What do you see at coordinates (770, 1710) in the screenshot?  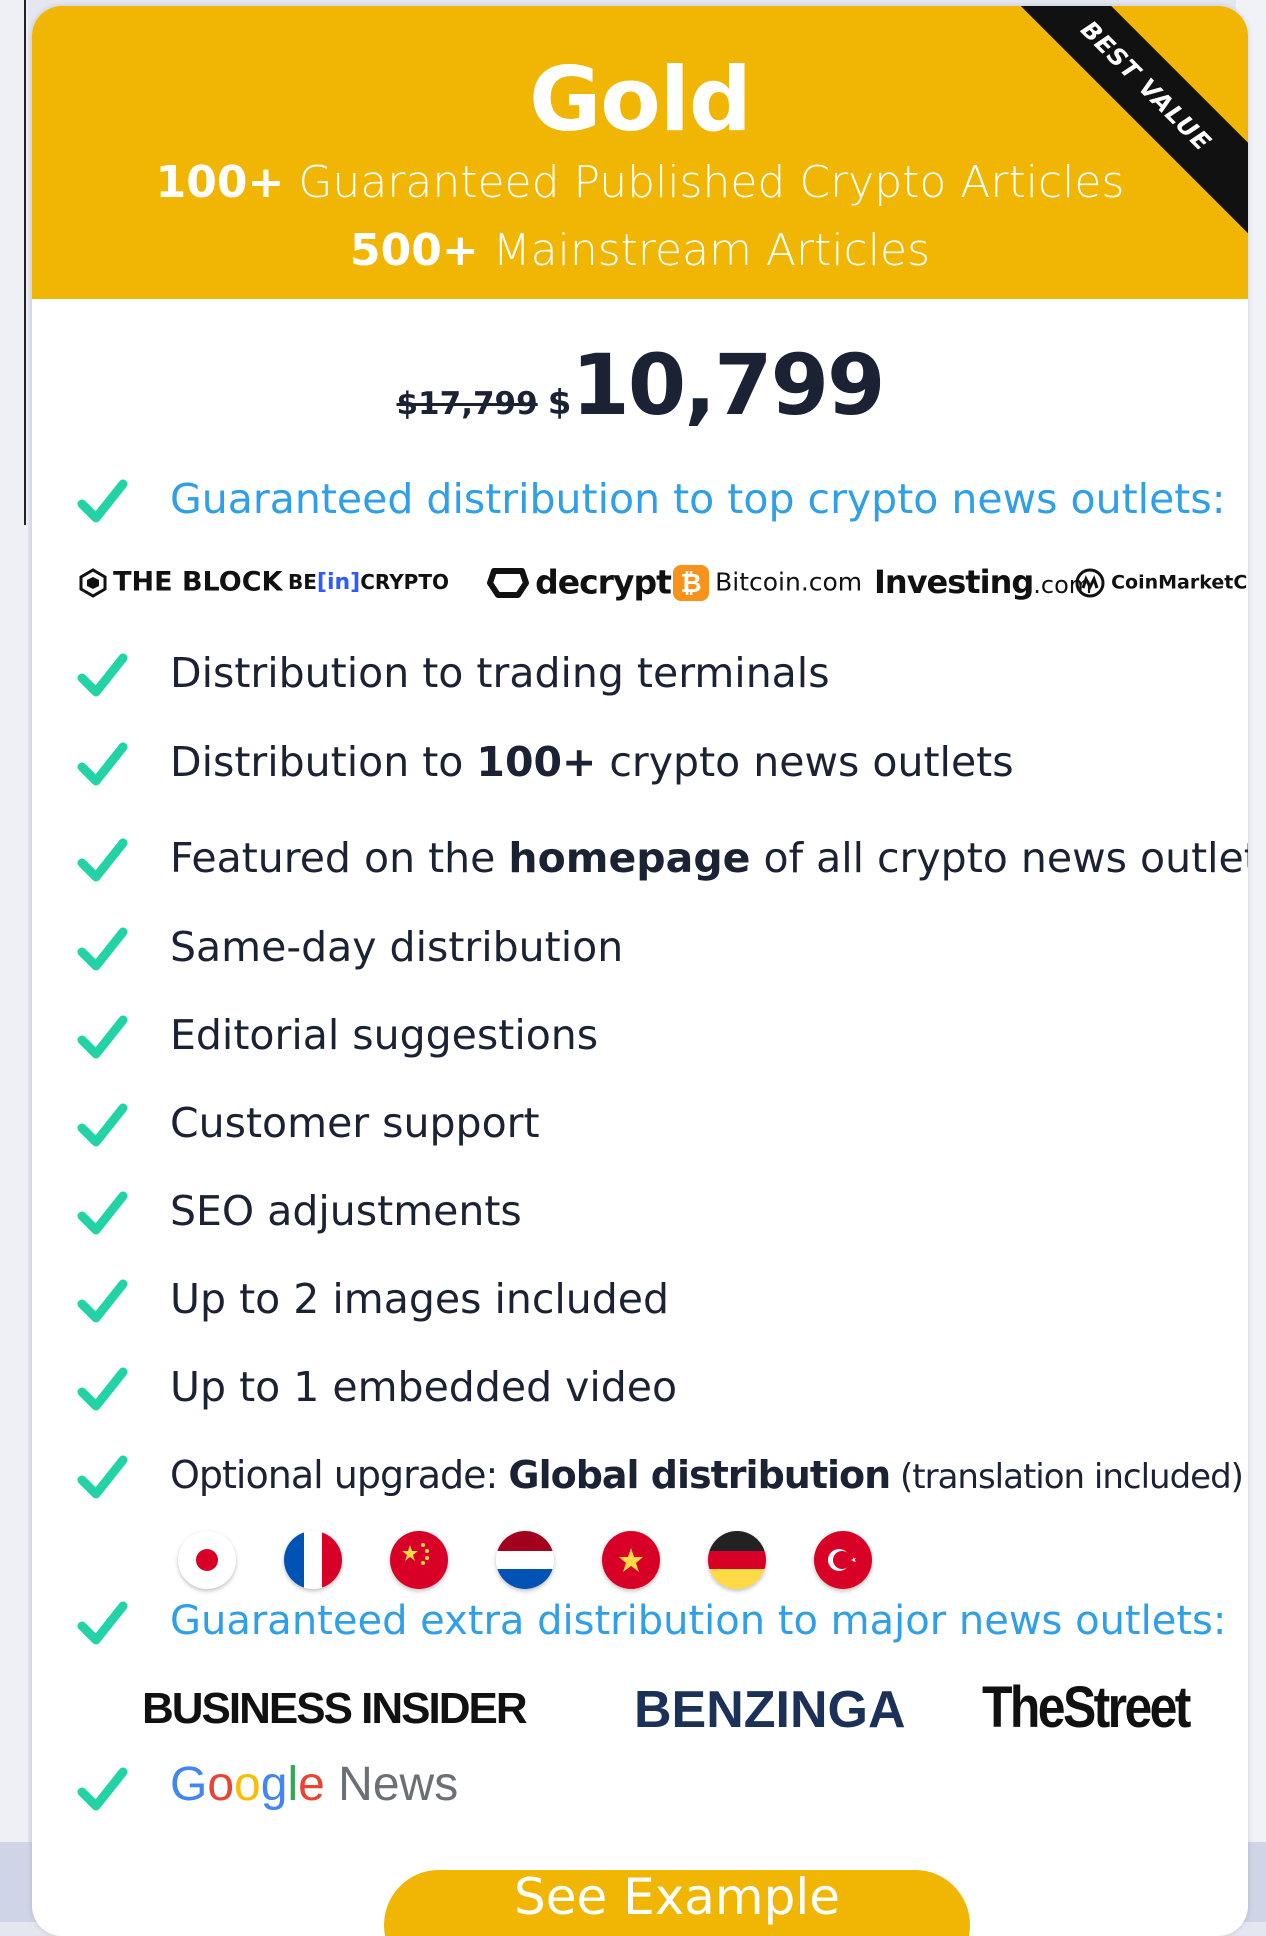 I see `benzinga-logo: BENZINGA` at bounding box center [770, 1710].